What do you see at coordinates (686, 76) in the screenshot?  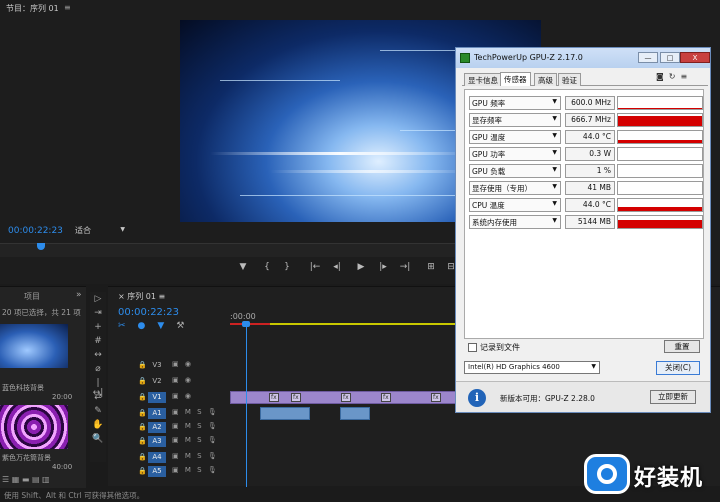 I see `menu-icon: ≡` at bounding box center [686, 76].